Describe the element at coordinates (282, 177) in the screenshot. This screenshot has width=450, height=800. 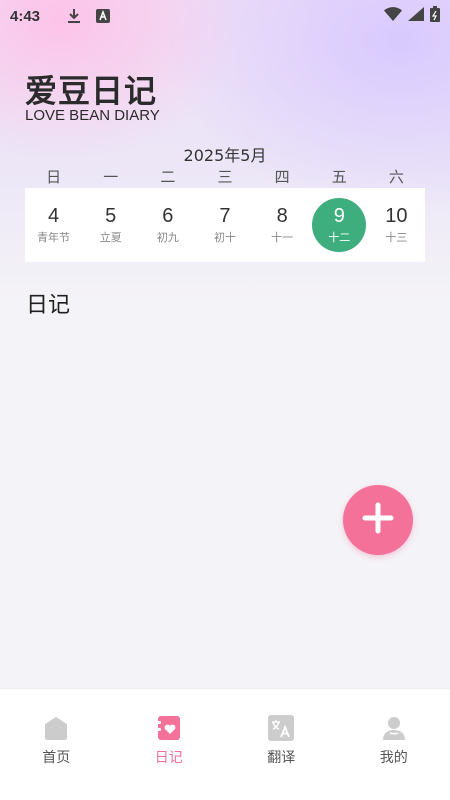
I see `weekday-label: 四` at that location.